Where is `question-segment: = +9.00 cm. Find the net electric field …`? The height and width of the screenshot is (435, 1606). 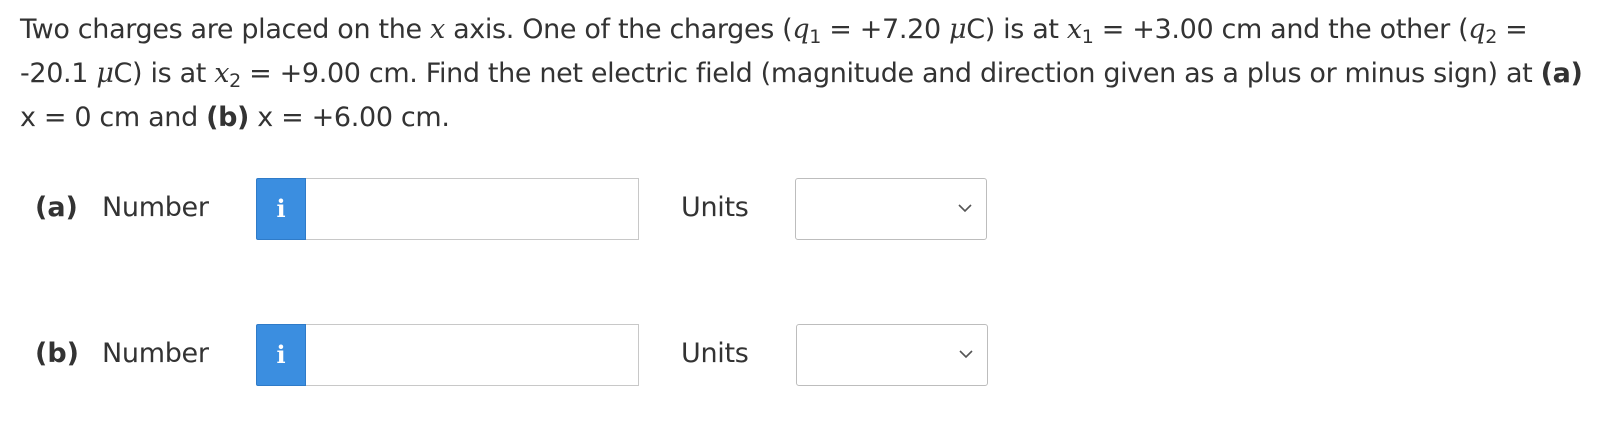
question-segment: = +9.00 cm. Find the net electric field … is located at coordinates (890, 73).